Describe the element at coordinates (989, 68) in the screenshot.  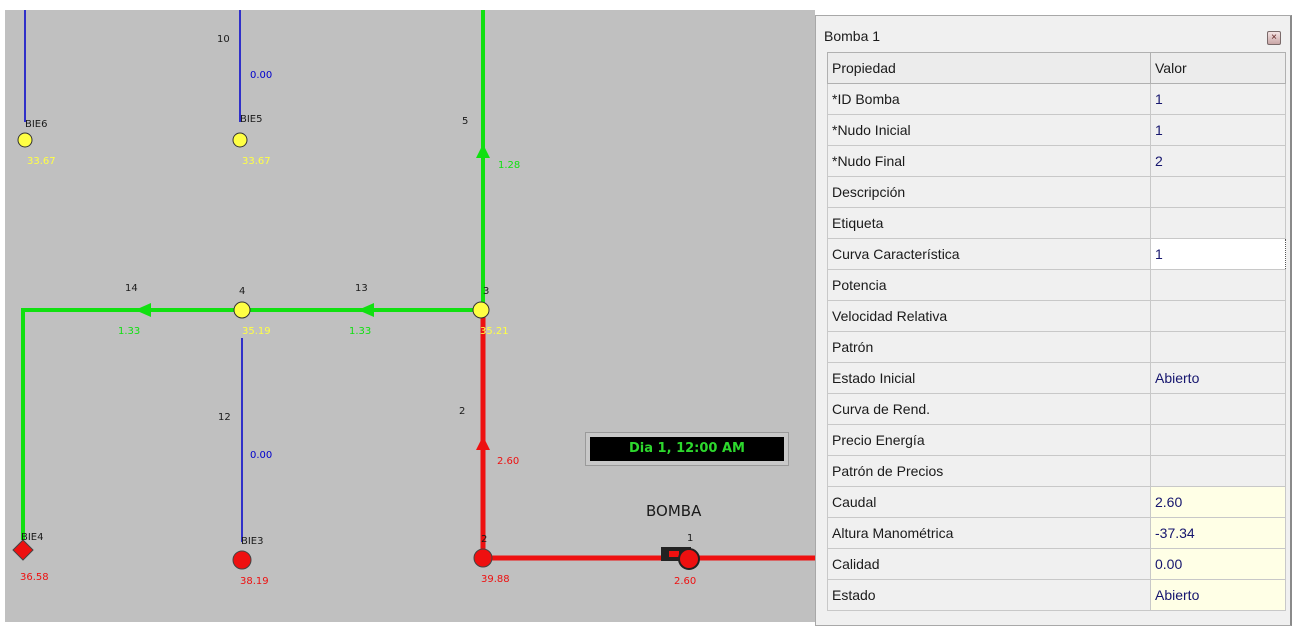
I see `column-header-property: Propiedad` at that location.